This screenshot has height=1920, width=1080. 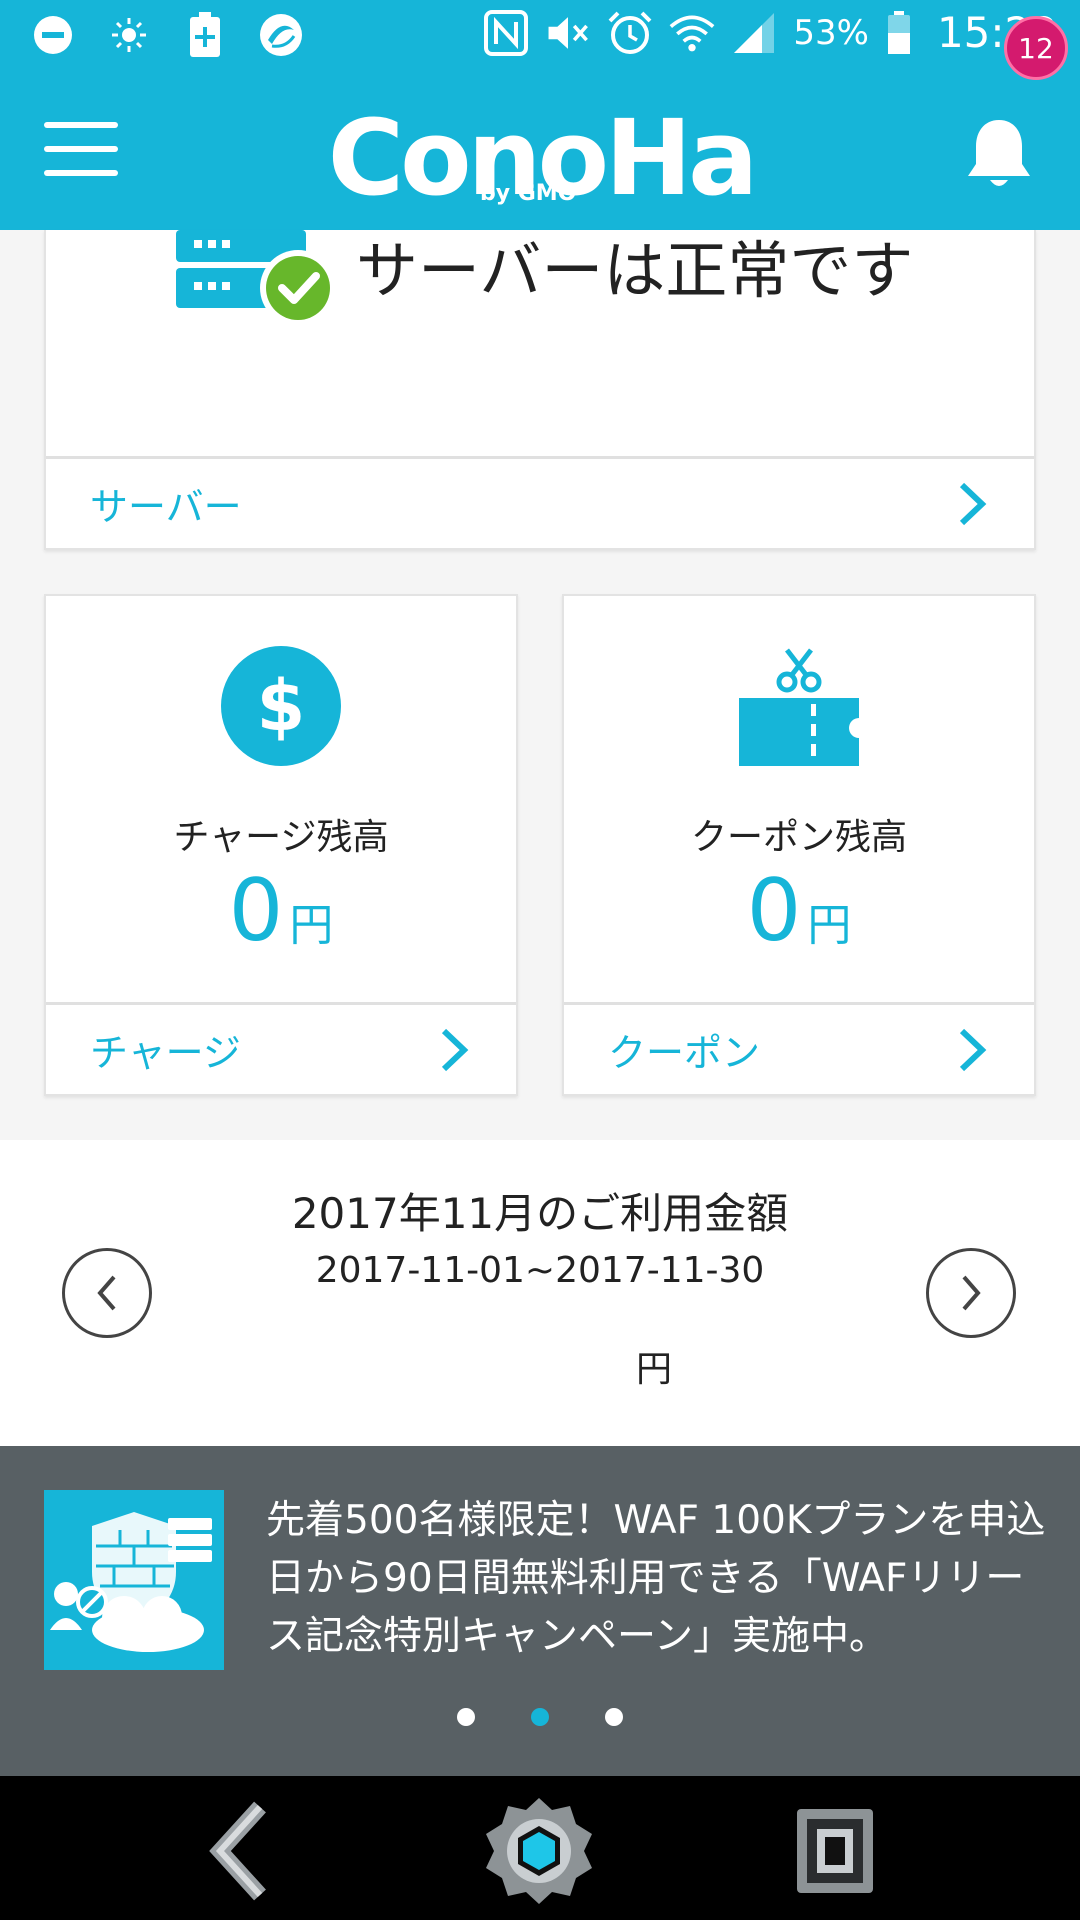 What do you see at coordinates (205, 35) in the screenshot?
I see `battery-charge-icon` at bounding box center [205, 35].